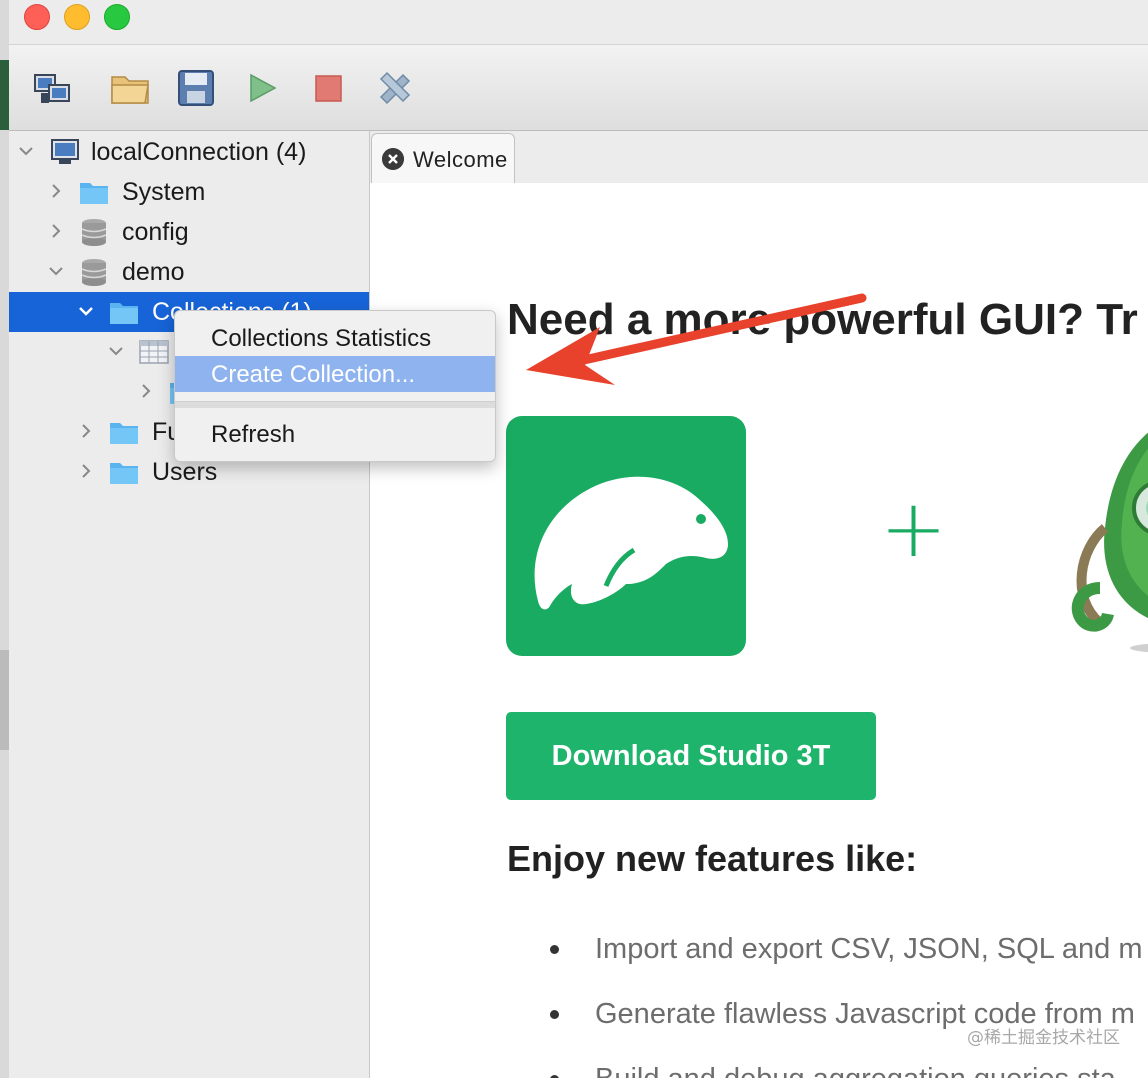 This screenshot has height=1078, width=1148. I want to click on title-bar, so click(578, 22).